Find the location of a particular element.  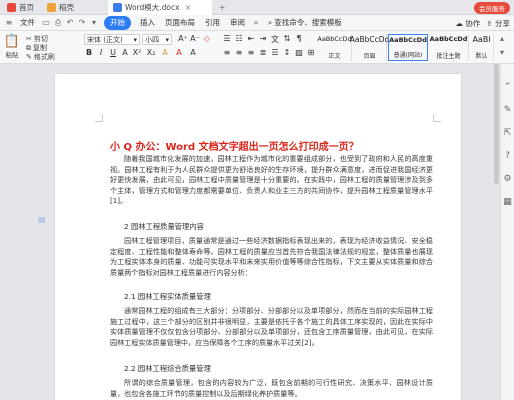

clear-format-icon: ◇ is located at coordinates (207, 38).